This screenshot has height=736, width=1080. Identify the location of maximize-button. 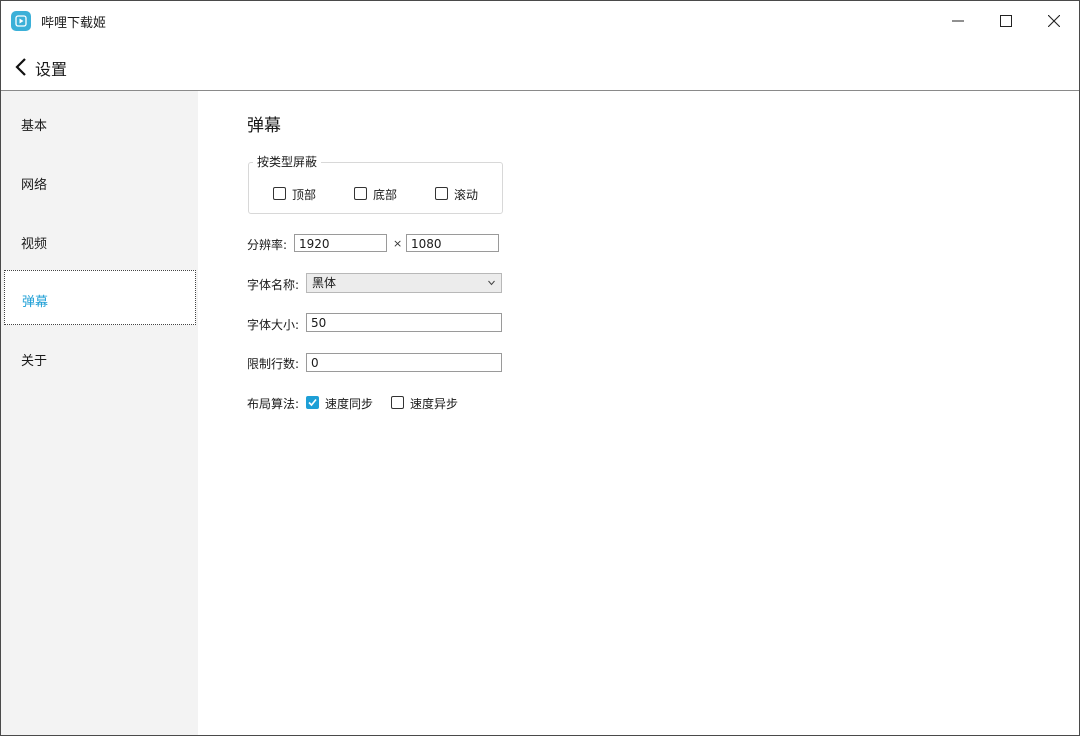
(1006, 21).